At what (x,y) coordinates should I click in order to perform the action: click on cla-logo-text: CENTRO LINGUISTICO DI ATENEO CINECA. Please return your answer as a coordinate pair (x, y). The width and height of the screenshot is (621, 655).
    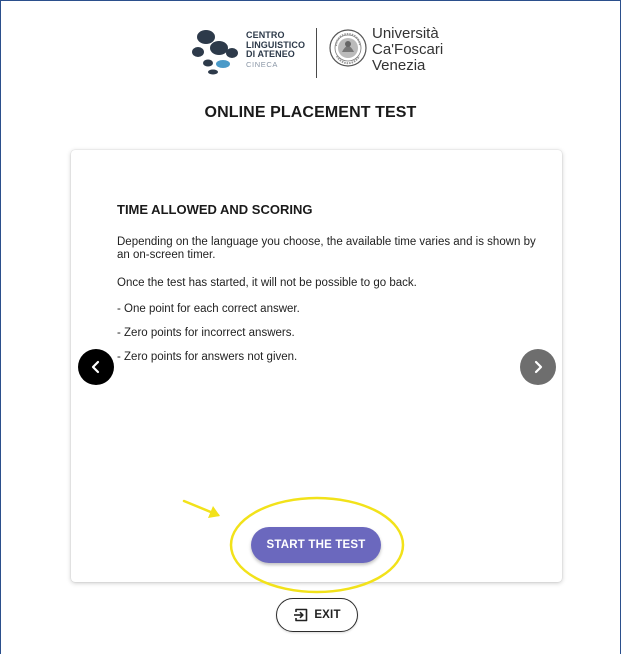
    Looking at the image, I should click on (281, 49).